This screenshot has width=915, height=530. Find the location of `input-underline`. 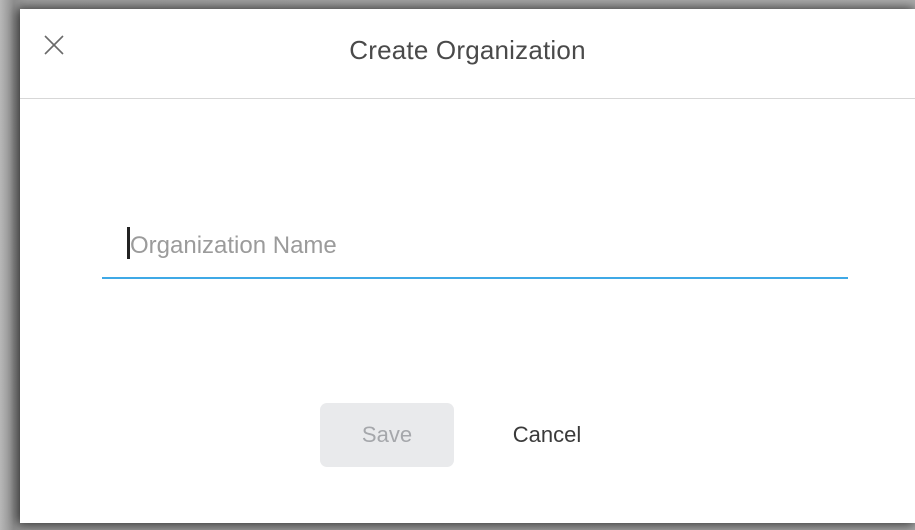

input-underline is located at coordinates (475, 278).